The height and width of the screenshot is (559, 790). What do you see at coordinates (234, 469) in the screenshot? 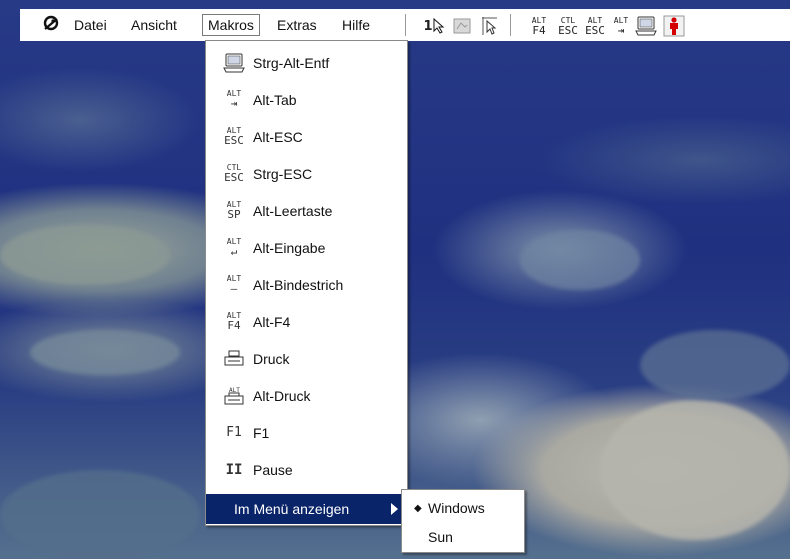
I see `pause-icon: II` at bounding box center [234, 469].